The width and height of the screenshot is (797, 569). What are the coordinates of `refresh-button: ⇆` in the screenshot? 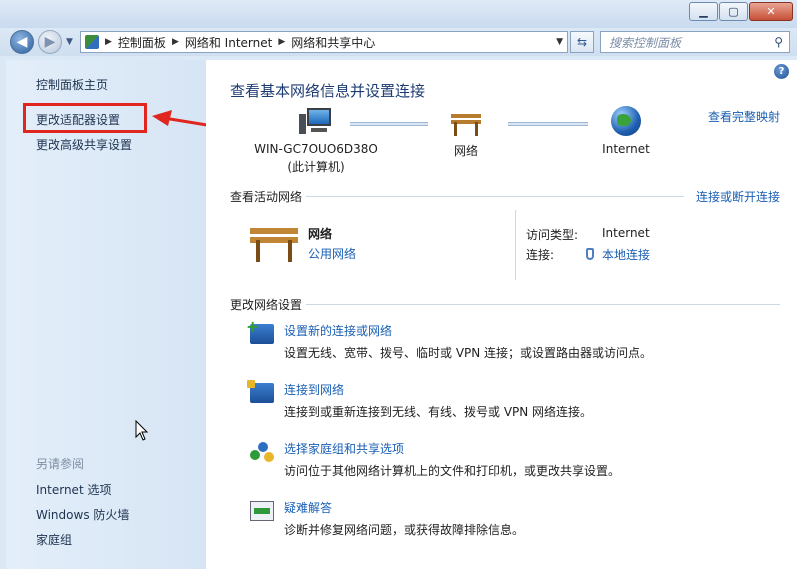 It's located at (582, 42).